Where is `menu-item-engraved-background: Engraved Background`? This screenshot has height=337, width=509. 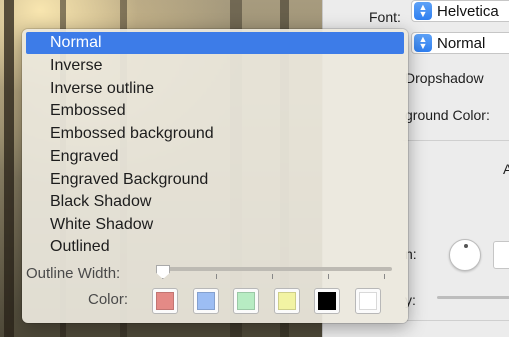
menu-item-engraved-background: Engraved Background is located at coordinates (215, 180).